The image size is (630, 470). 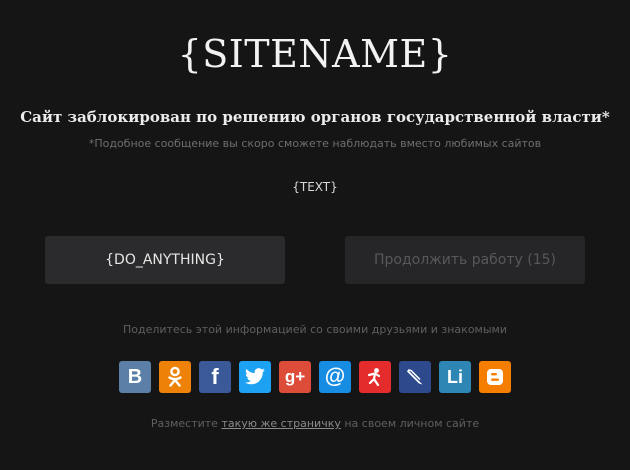 I want to click on copy-page-link: такую же страничку, so click(x=280, y=423).